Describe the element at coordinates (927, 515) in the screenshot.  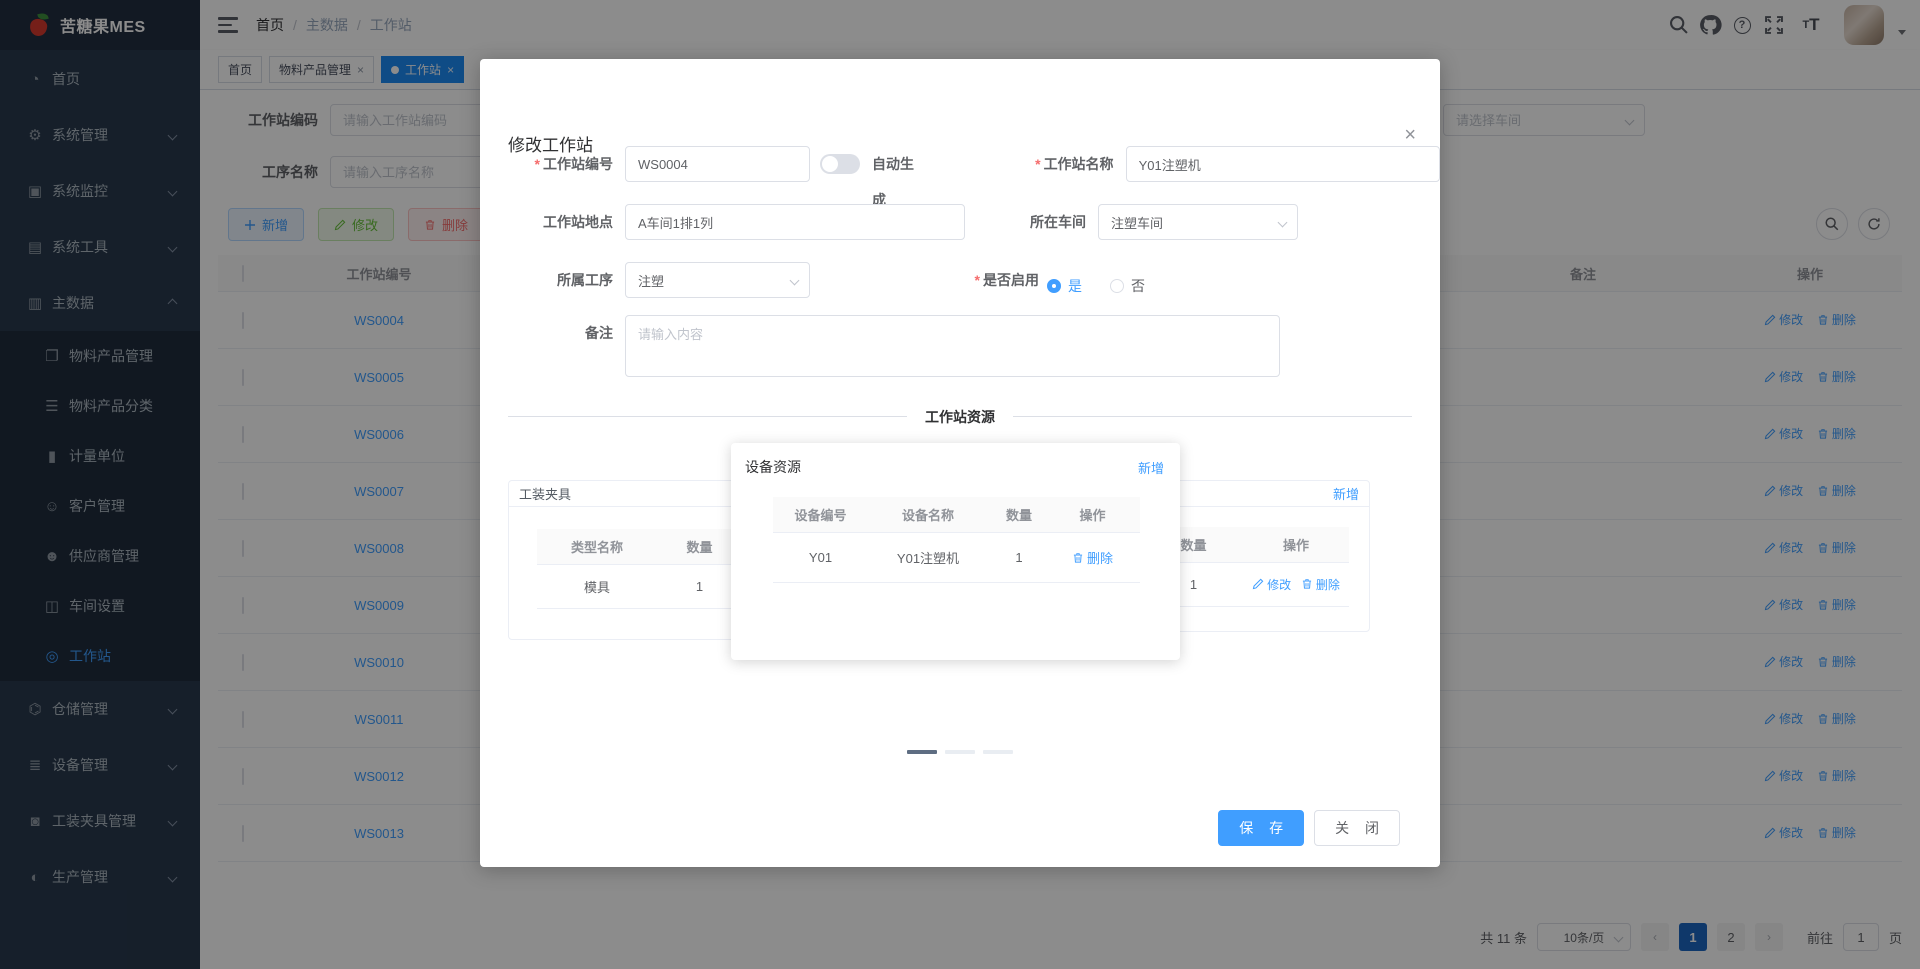
I see `equip-col-name: 设备名称` at that location.